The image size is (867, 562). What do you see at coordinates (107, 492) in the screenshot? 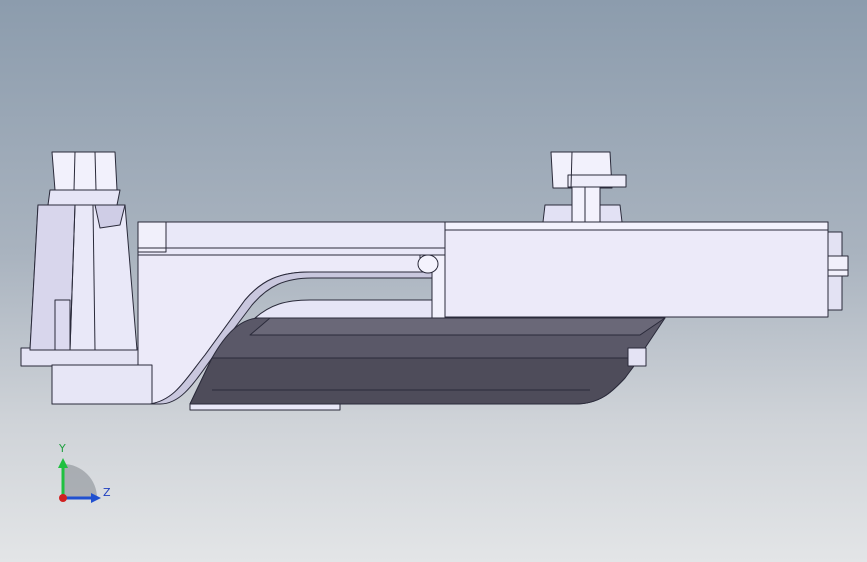
I see `axis-z-label: Z` at bounding box center [107, 492].